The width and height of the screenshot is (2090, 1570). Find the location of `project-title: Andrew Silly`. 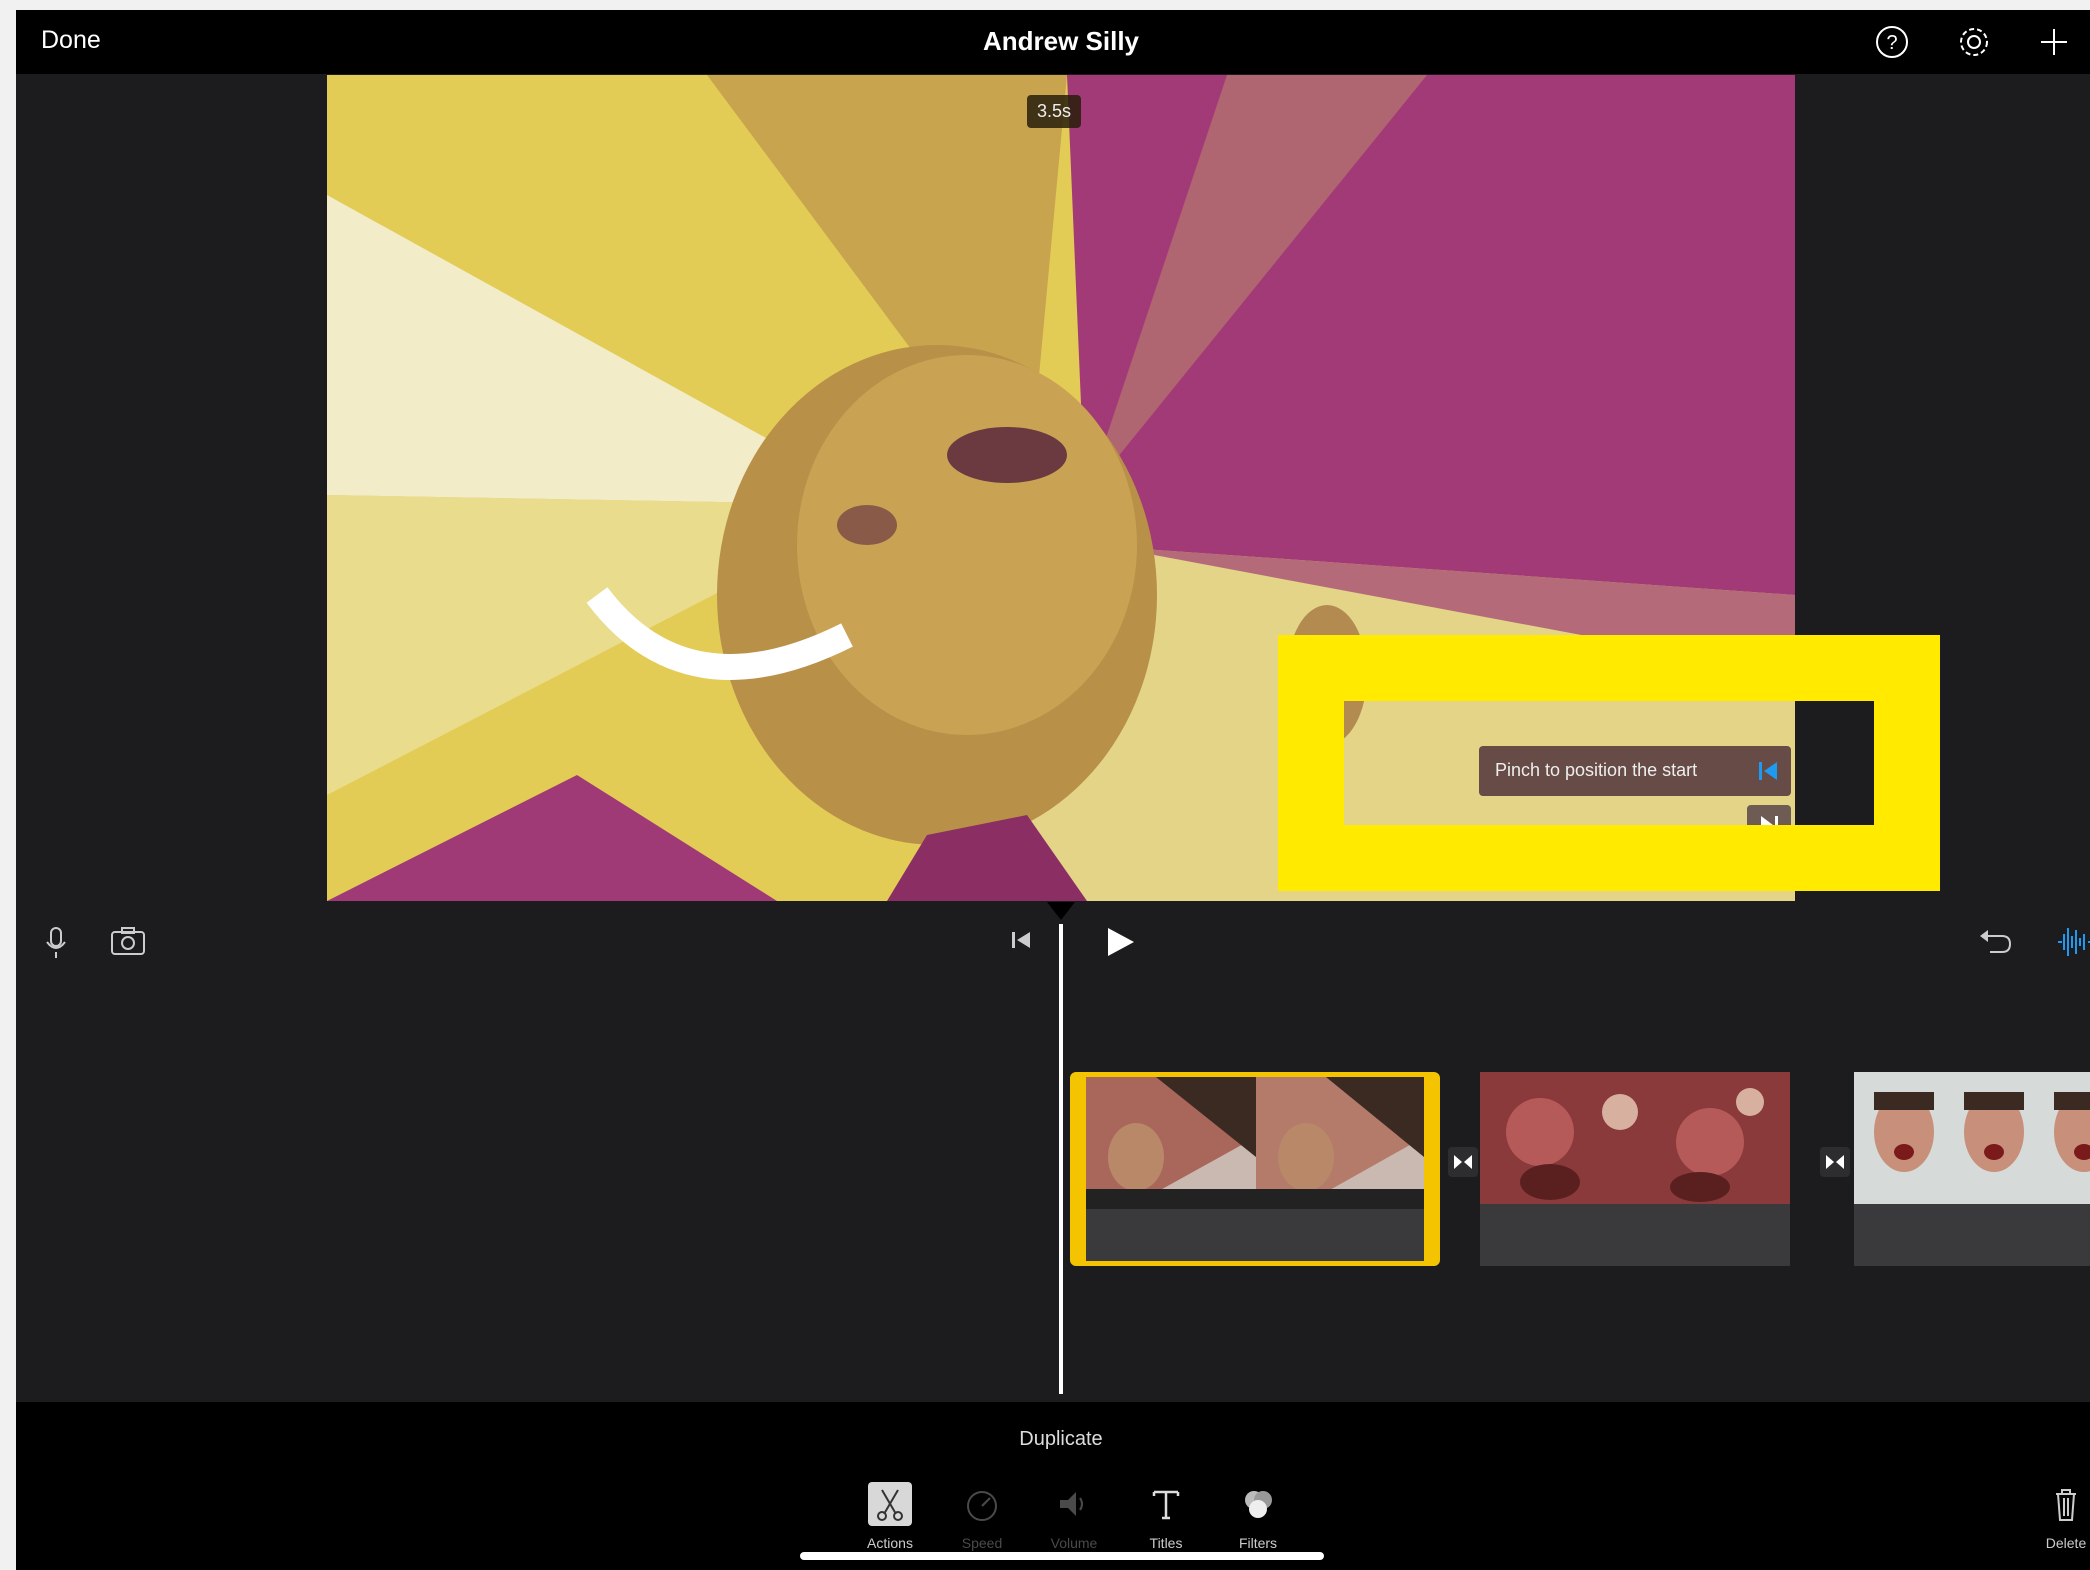

project-title: Andrew Silly is located at coordinates (1061, 41).